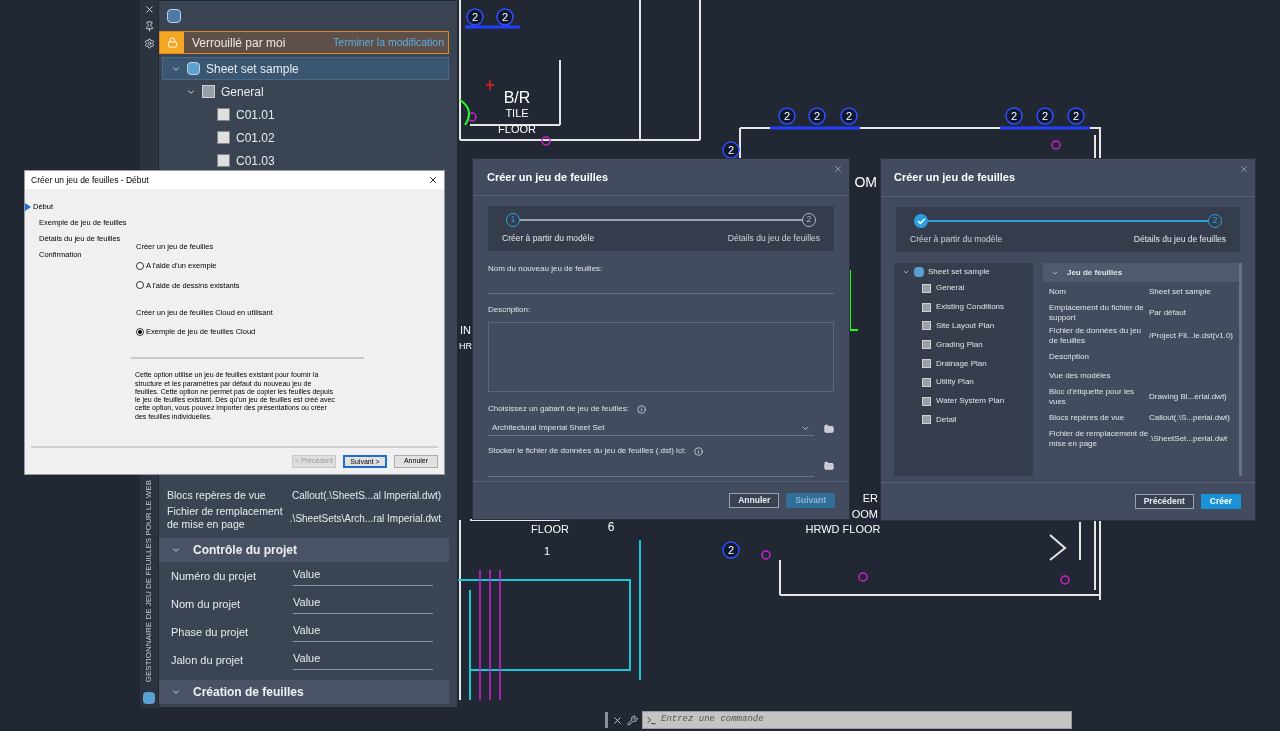 This screenshot has width=1280, height=731. I want to click on section-header: Jeu de feuilles, so click(1140, 272).